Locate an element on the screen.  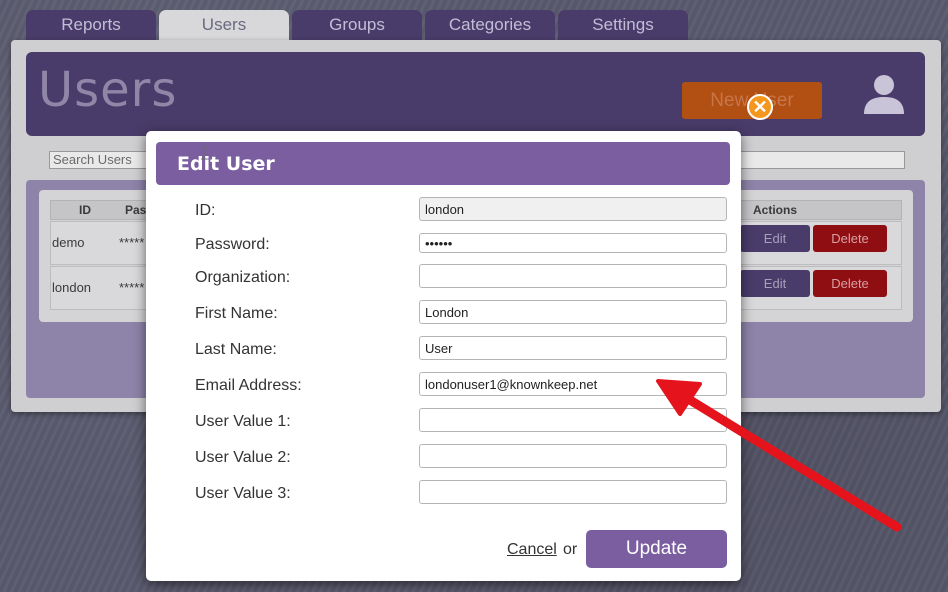
email-label: Email Address: is located at coordinates (248, 385).